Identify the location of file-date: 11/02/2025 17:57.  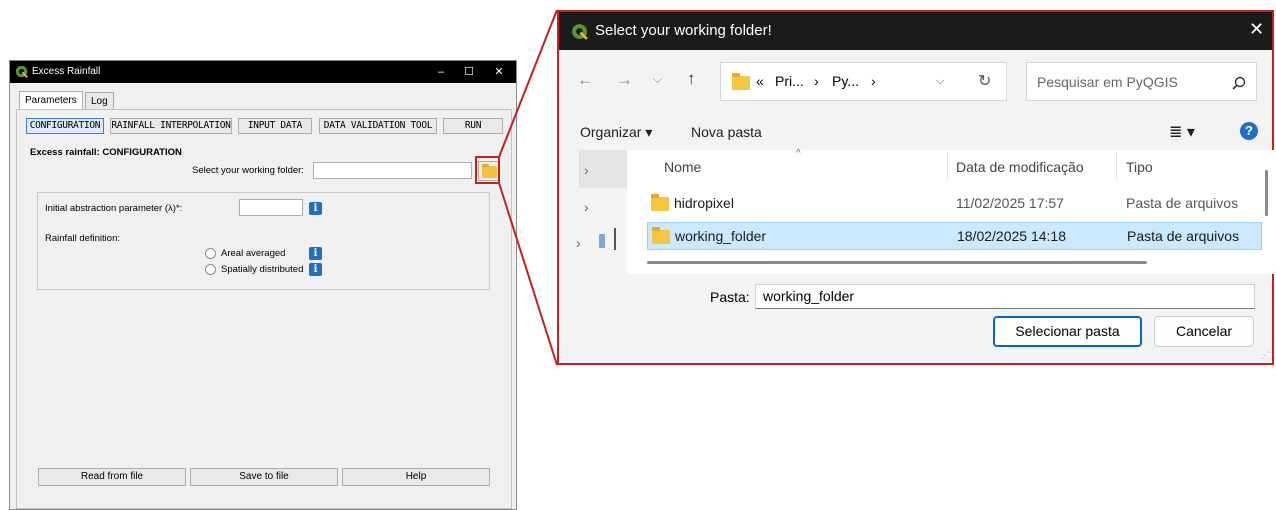
(1010, 203).